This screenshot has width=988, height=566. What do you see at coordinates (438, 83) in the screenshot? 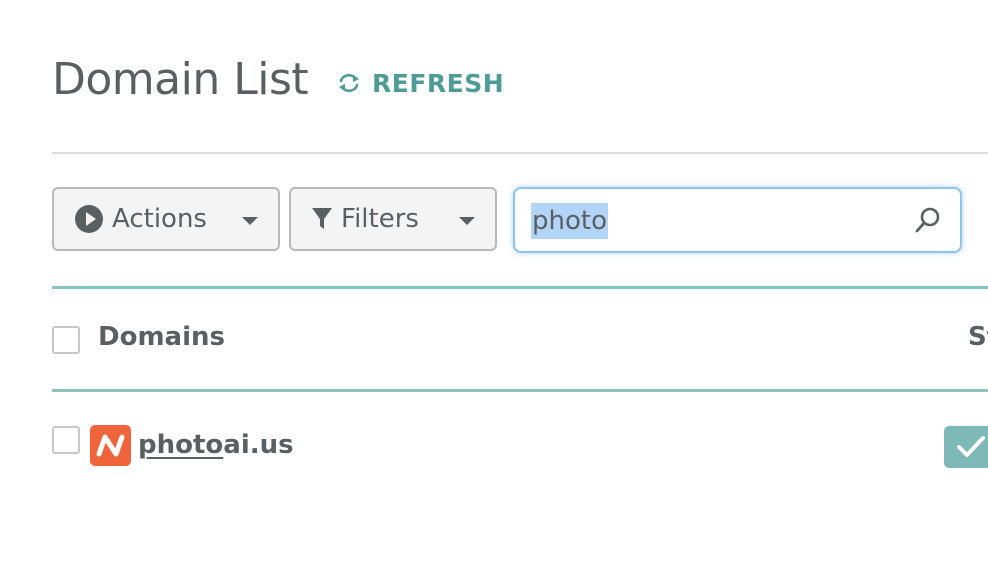
I see `refresh-label: REFRESH` at bounding box center [438, 83].